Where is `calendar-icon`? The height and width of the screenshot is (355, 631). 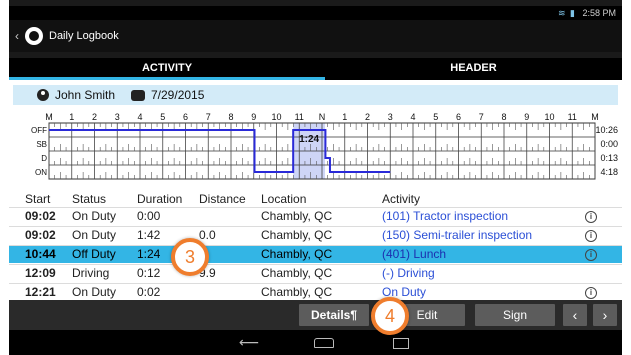
calendar-icon is located at coordinates (138, 95).